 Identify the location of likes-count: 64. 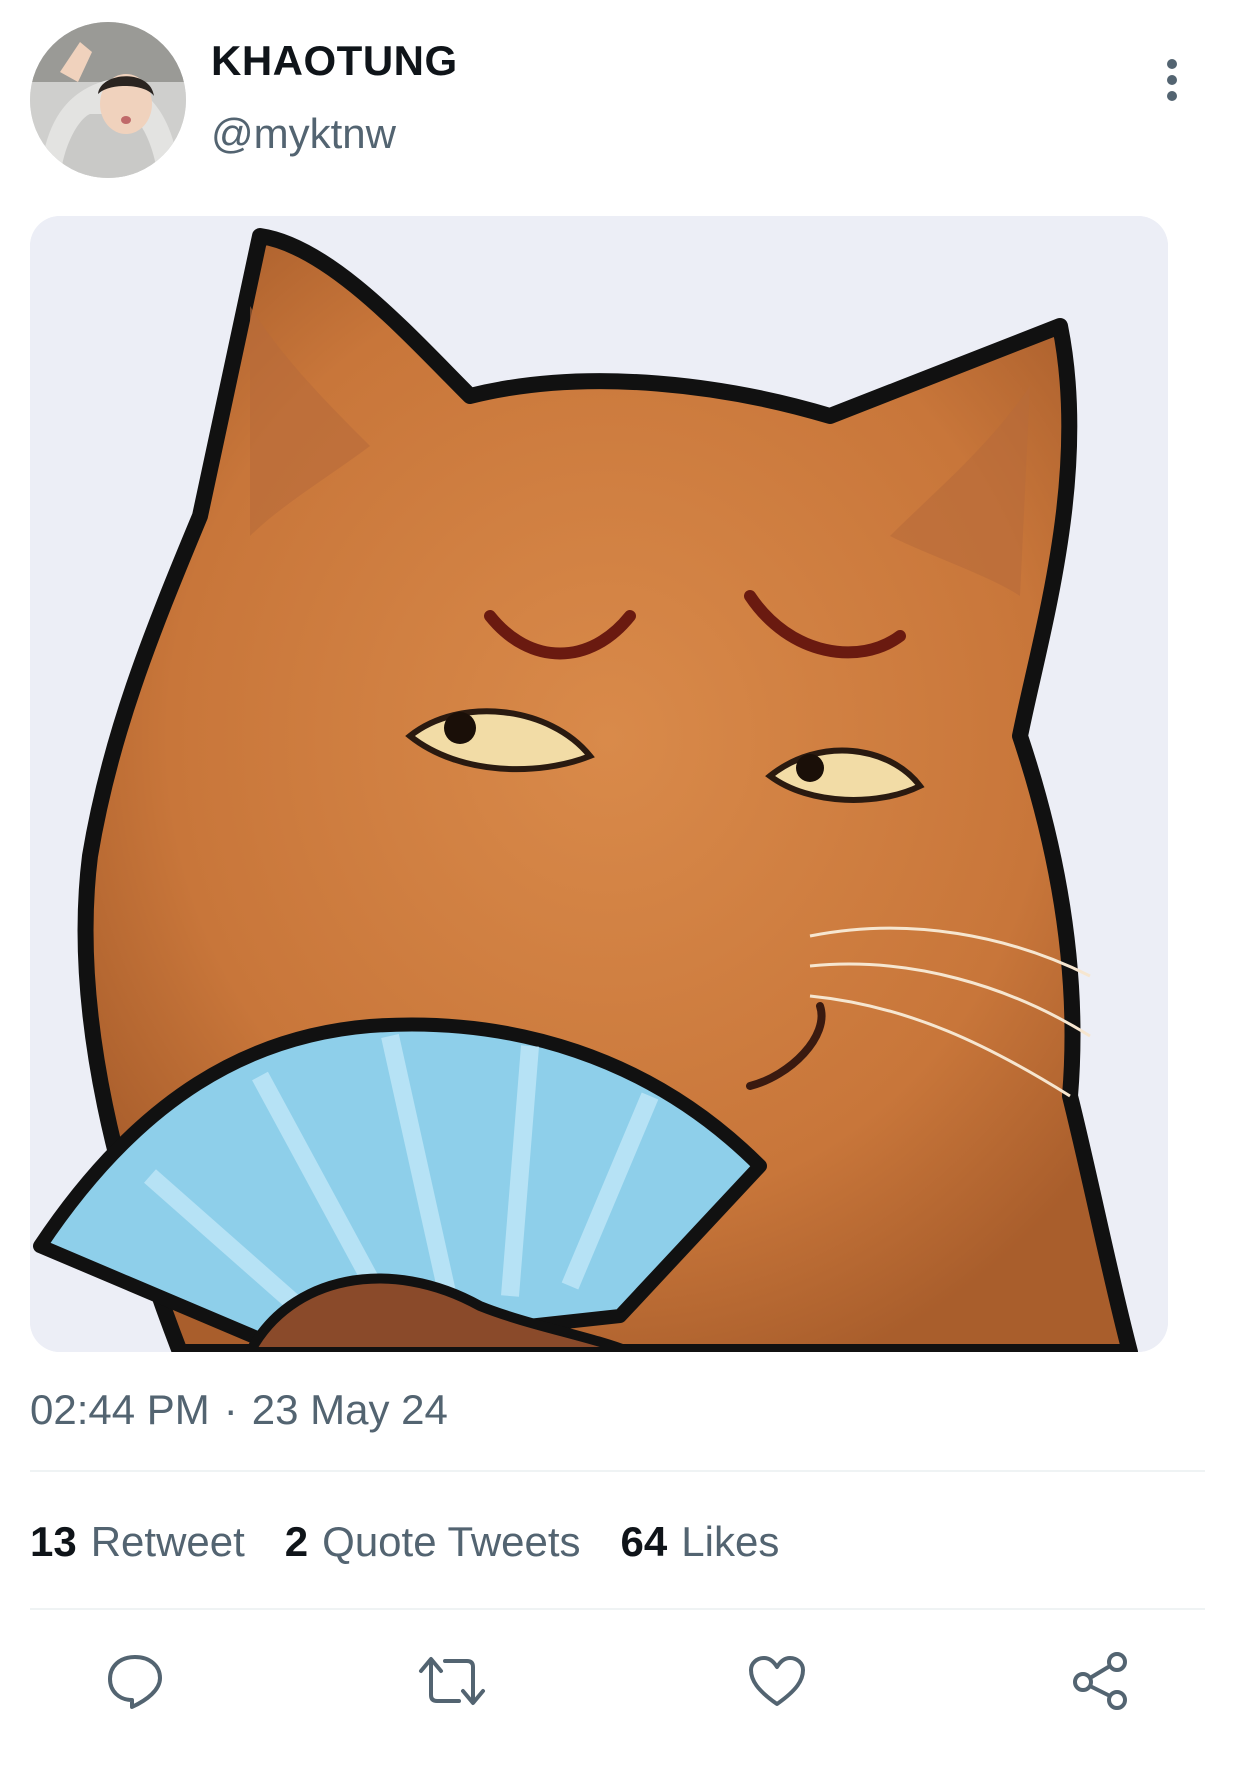
(644, 1541).